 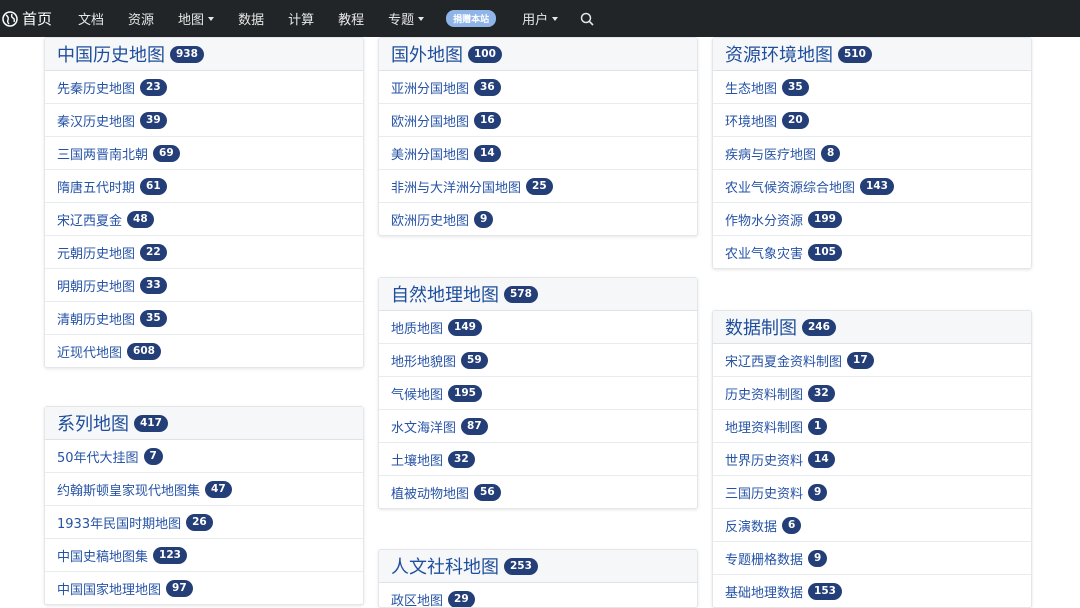 What do you see at coordinates (128, 489) in the screenshot?
I see `list-item-label: 约翰斯顿皇家现代地图集` at bounding box center [128, 489].